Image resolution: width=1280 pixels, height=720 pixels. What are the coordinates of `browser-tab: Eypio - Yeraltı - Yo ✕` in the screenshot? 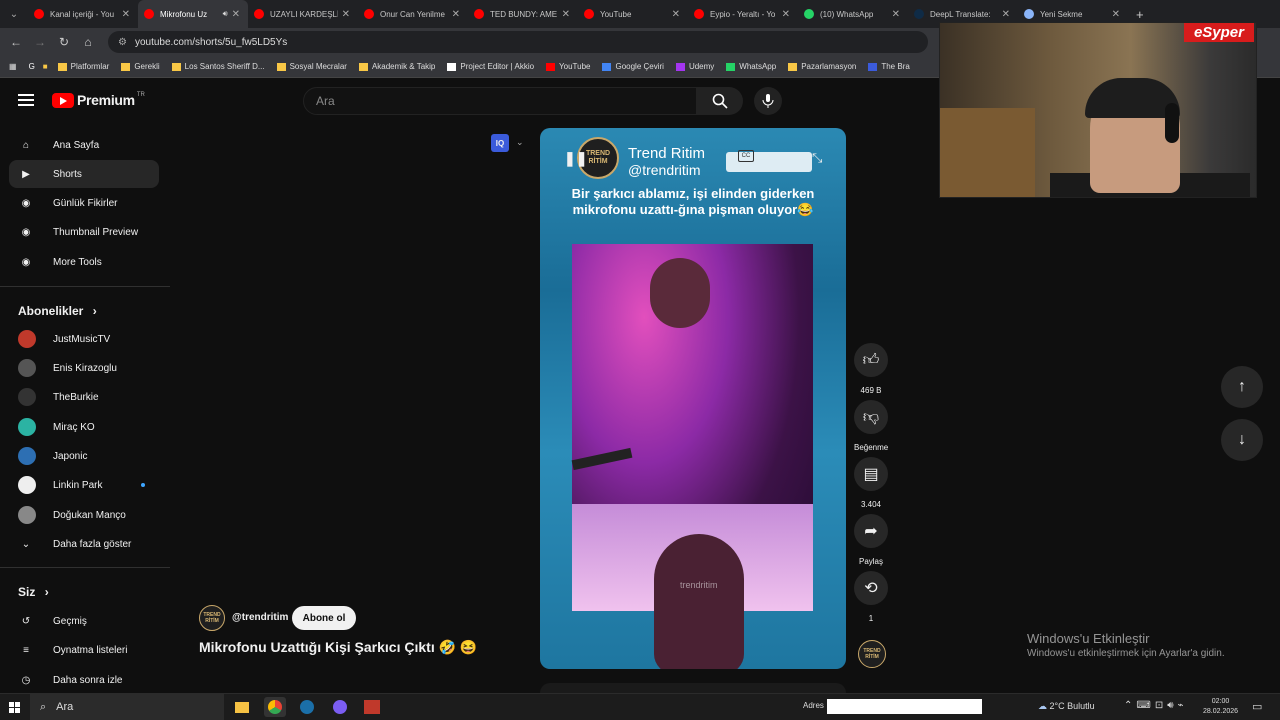 It's located at (743, 14).